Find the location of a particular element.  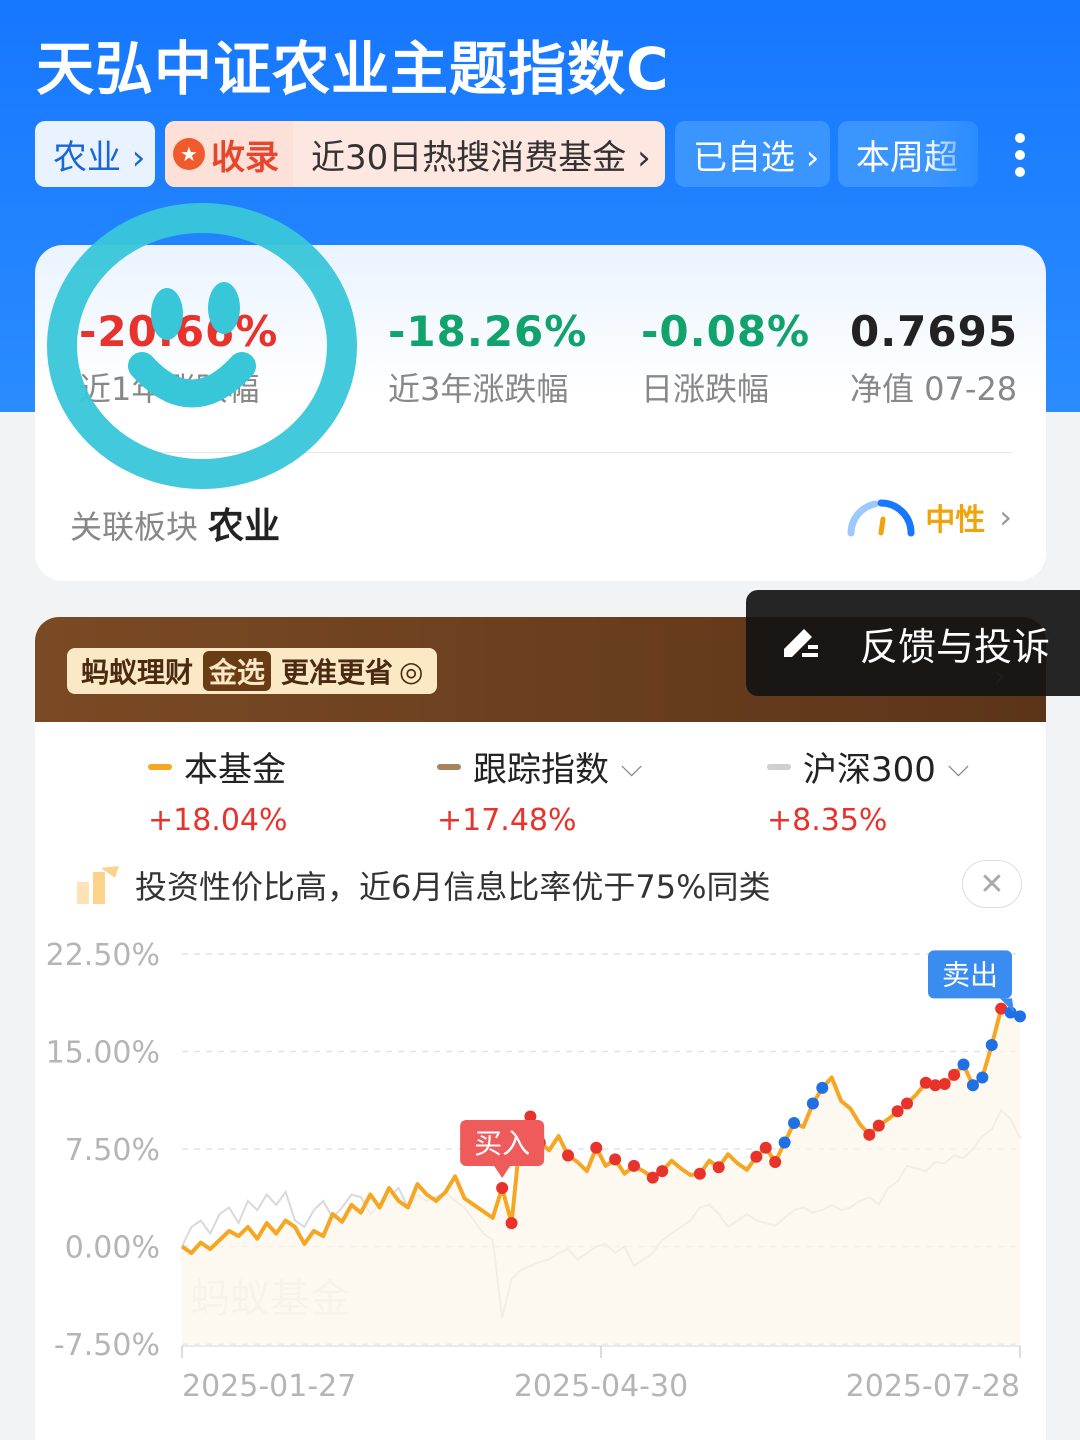

stat-nav-label: 净值 07-28 is located at coordinates (934, 389).